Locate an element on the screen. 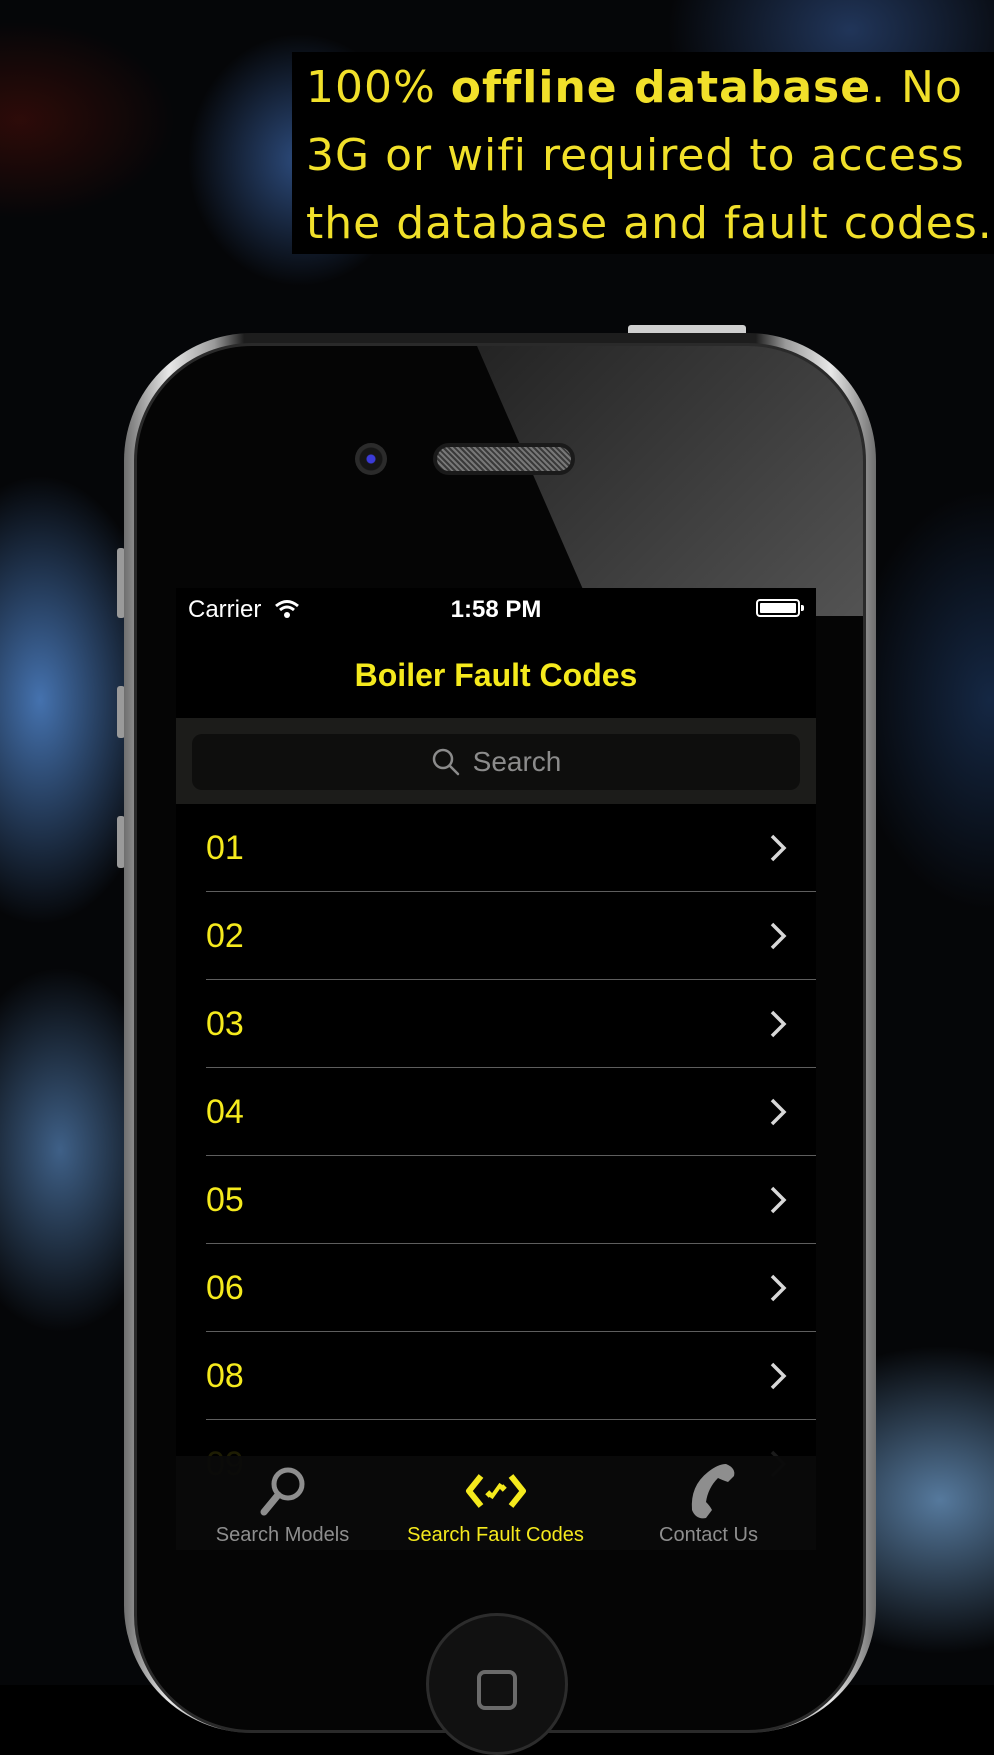 The width and height of the screenshot is (994, 1755). tab-label: Contact Us is located at coordinates (708, 1535).